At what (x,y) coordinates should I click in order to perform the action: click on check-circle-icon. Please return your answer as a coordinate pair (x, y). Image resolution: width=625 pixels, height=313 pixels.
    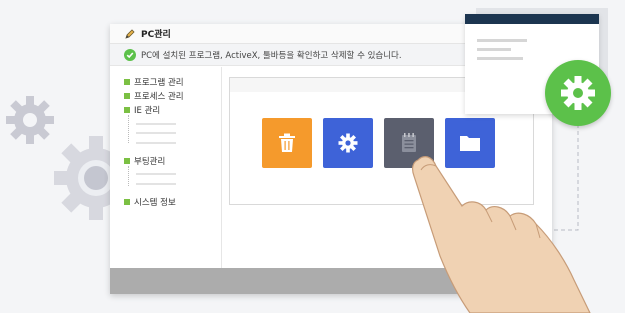
    Looking at the image, I should click on (130, 54).